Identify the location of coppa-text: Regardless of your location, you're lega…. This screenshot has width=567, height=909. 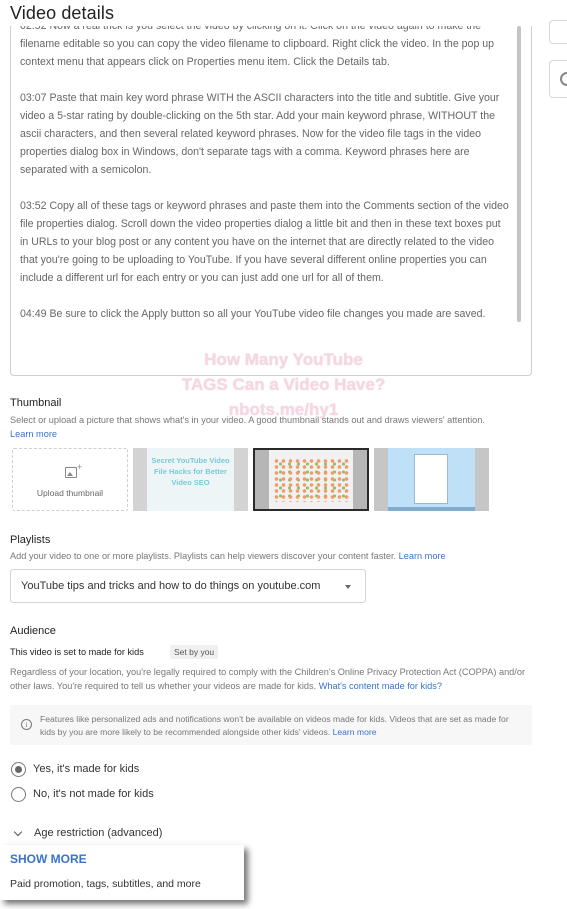
(268, 679).